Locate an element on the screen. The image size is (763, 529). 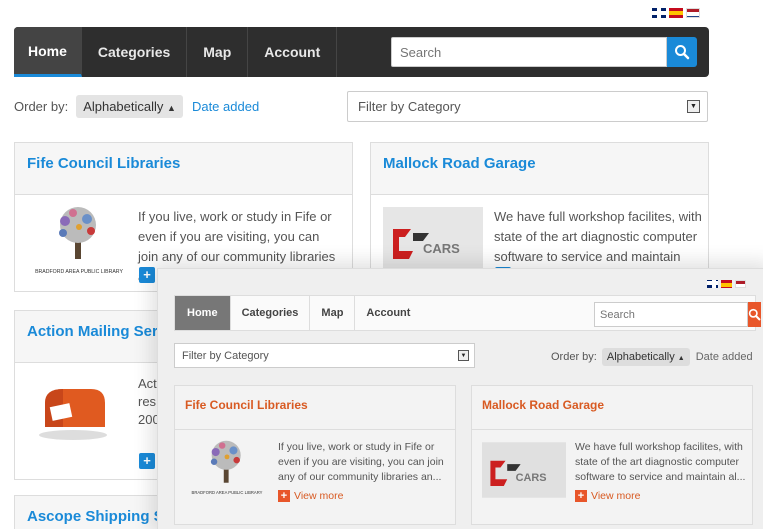
overlay-search-box is located at coordinates (677, 314).